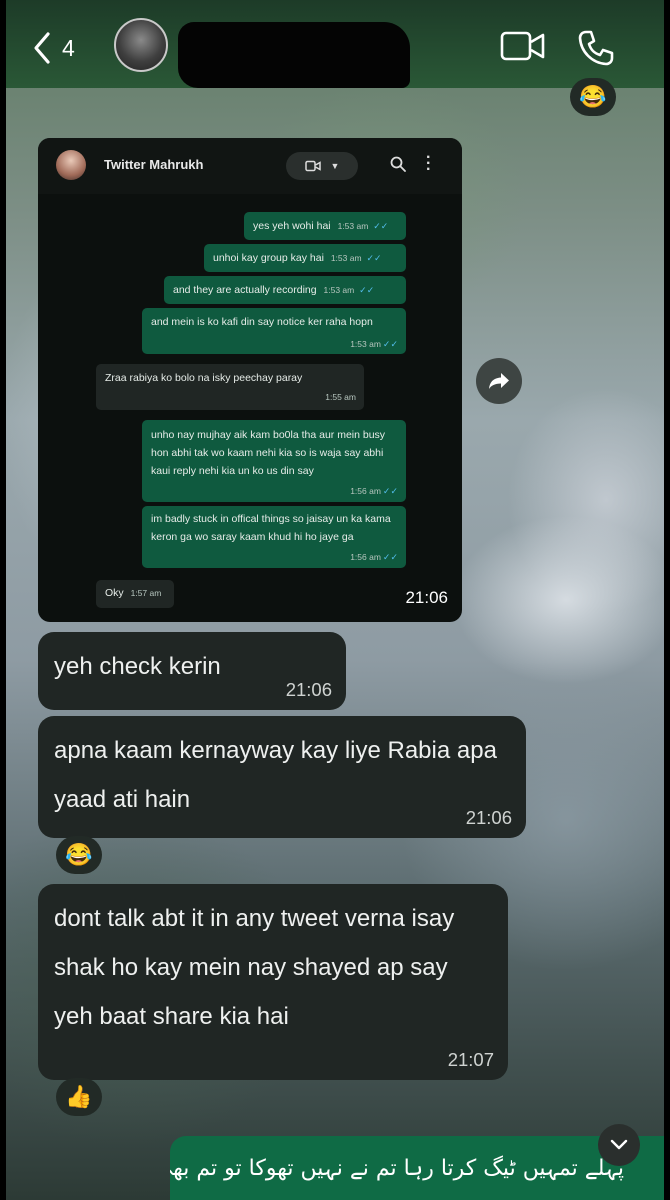 The image size is (670, 1200). What do you see at coordinates (42, 48) in the screenshot?
I see `chevron-left-icon` at bounding box center [42, 48].